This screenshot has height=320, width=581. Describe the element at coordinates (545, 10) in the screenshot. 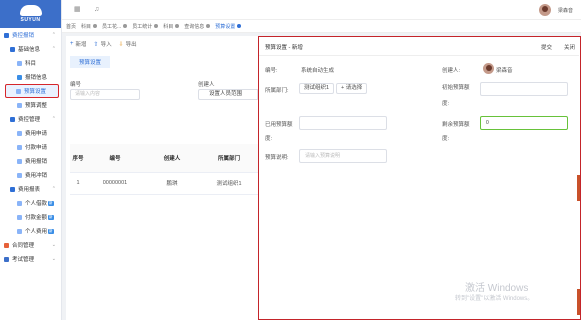

I see `avatar` at that location.